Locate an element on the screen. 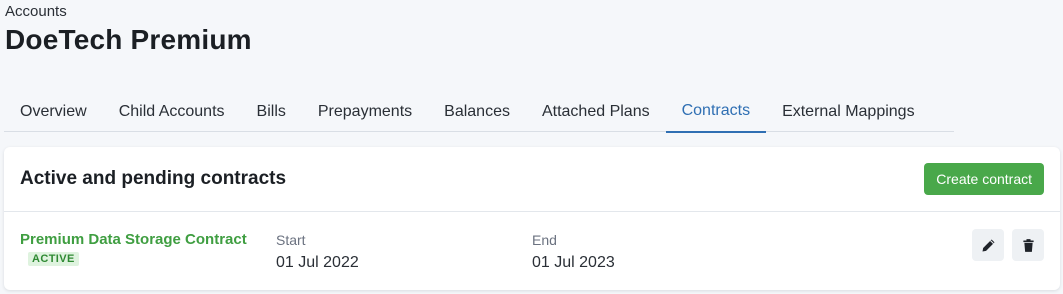  status-badge: ACTIVE is located at coordinates (53, 259).